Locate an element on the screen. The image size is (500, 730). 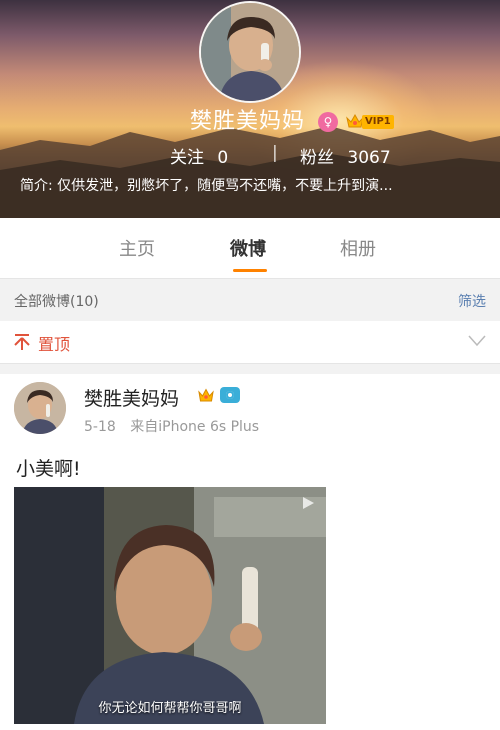
filter-bar: 全部微博(10) 筛选 is located at coordinates (250, 300).